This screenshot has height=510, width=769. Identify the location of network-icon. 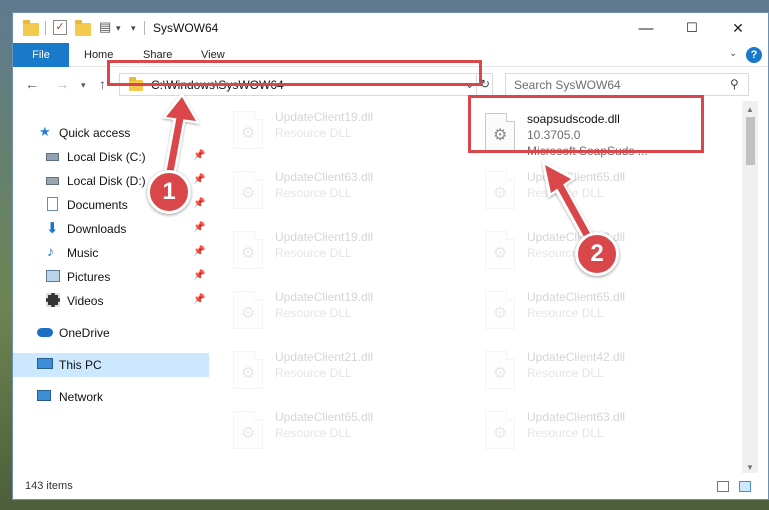
(44, 395).